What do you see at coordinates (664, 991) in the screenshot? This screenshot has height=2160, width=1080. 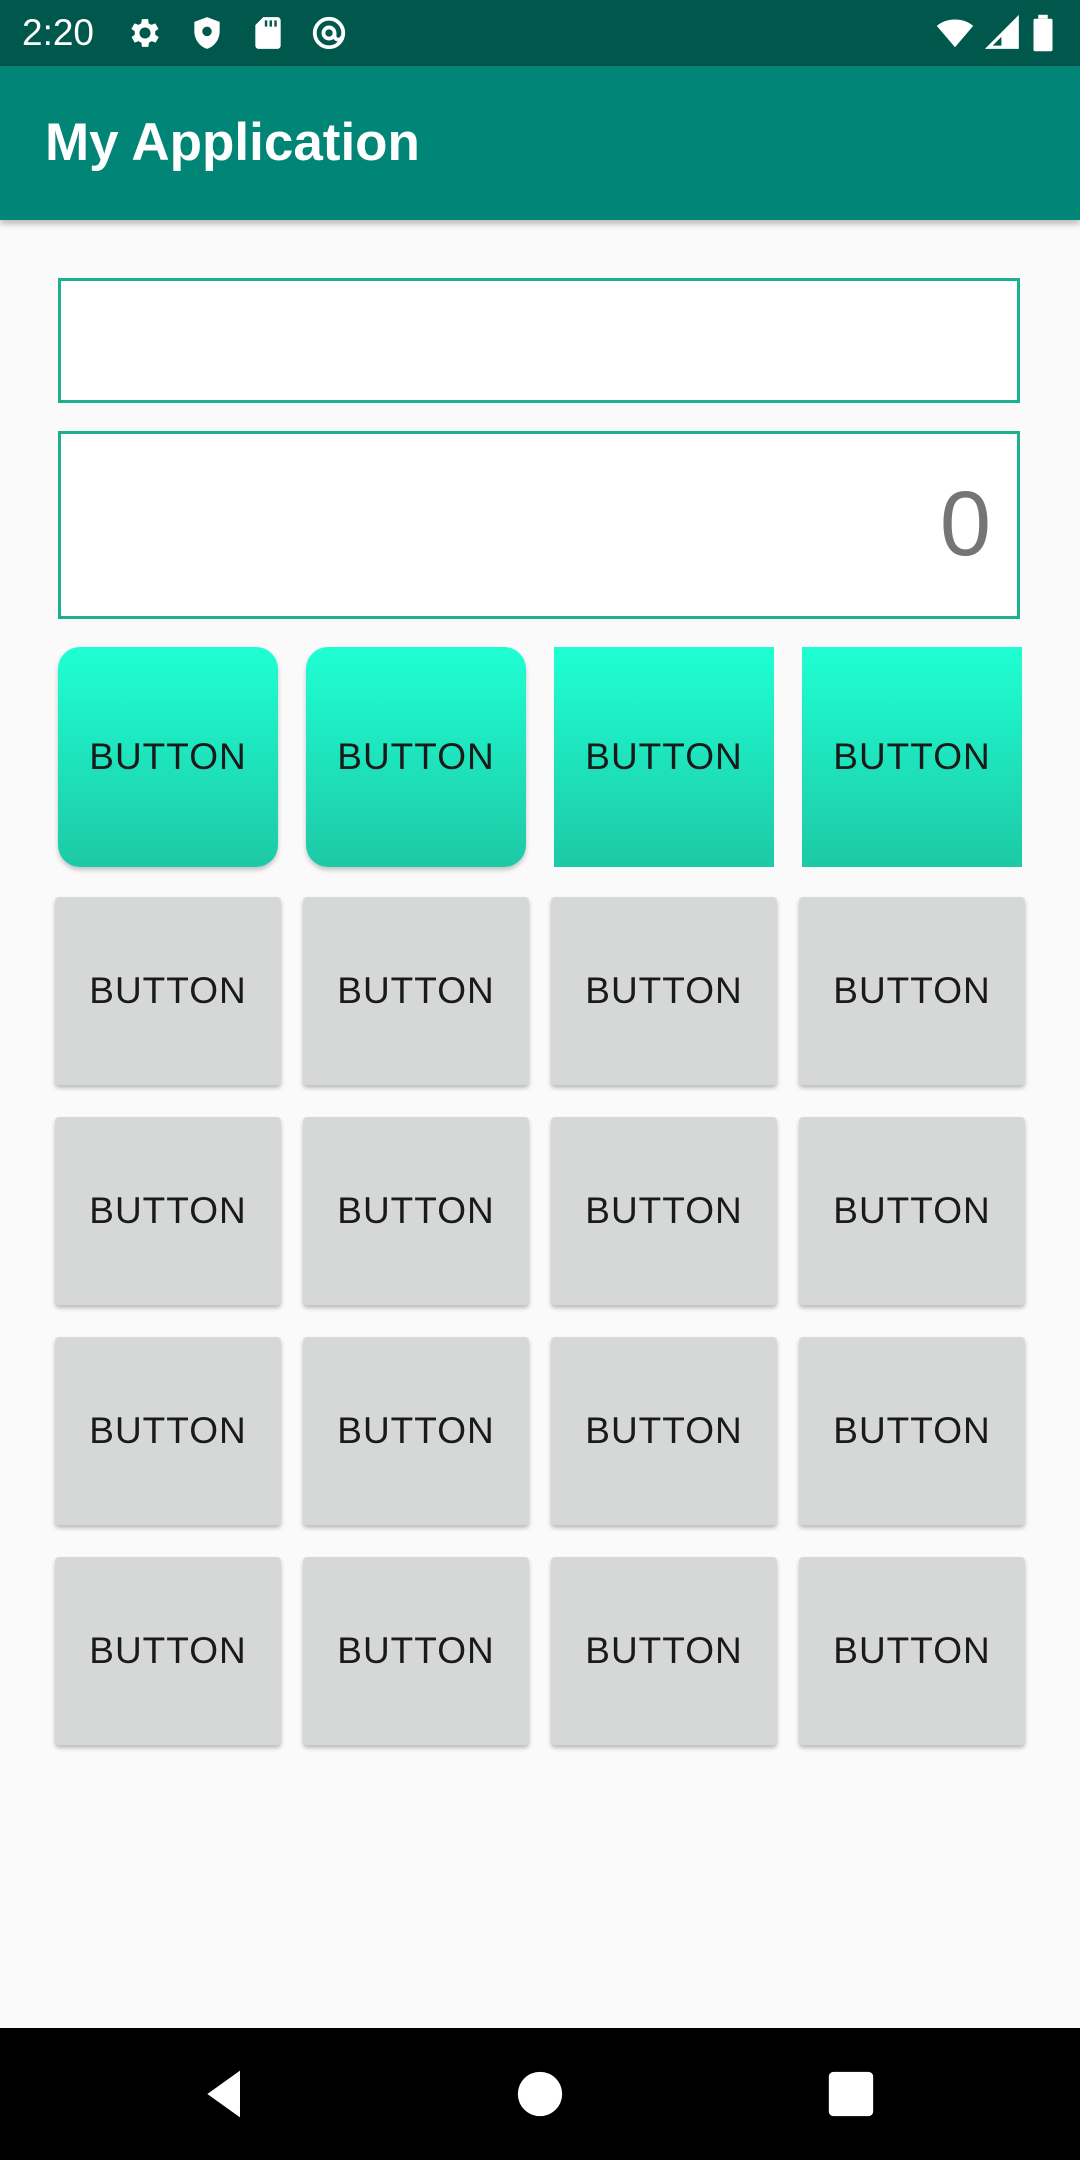 I see `grid-button-r1c3: BUTTON` at bounding box center [664, 991].